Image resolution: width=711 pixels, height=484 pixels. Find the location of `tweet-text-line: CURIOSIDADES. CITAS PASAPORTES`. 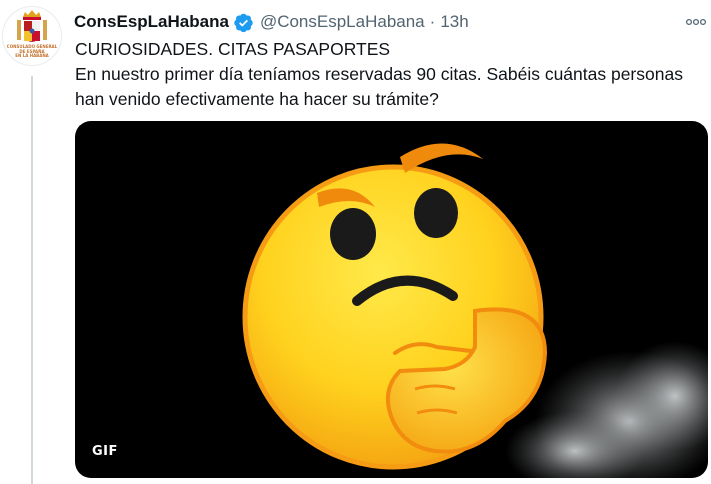

tweet-text-line: CURIOSIDADES. CITAS PASAPORTES is located at coordinates (233, 49).